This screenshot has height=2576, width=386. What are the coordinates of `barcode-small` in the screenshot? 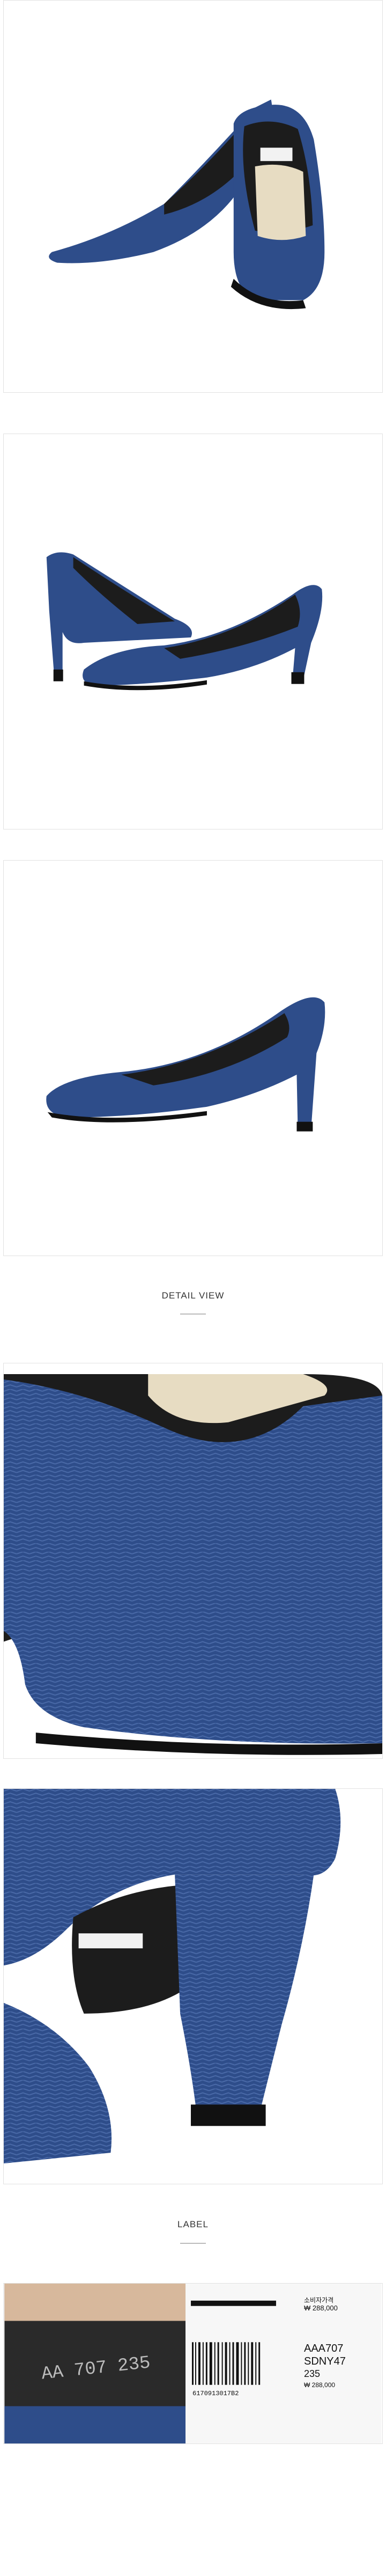 It's located at (233, 2303).